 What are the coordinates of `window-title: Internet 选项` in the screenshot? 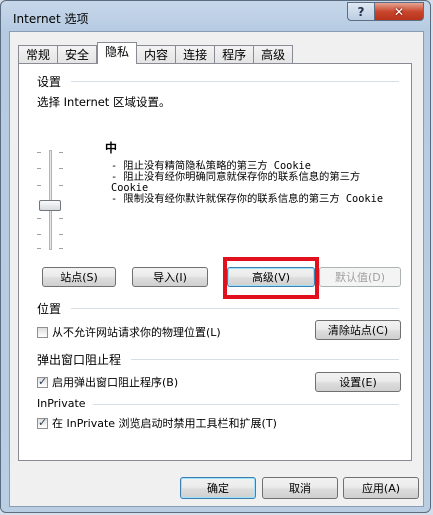 It's located at (51, 19).